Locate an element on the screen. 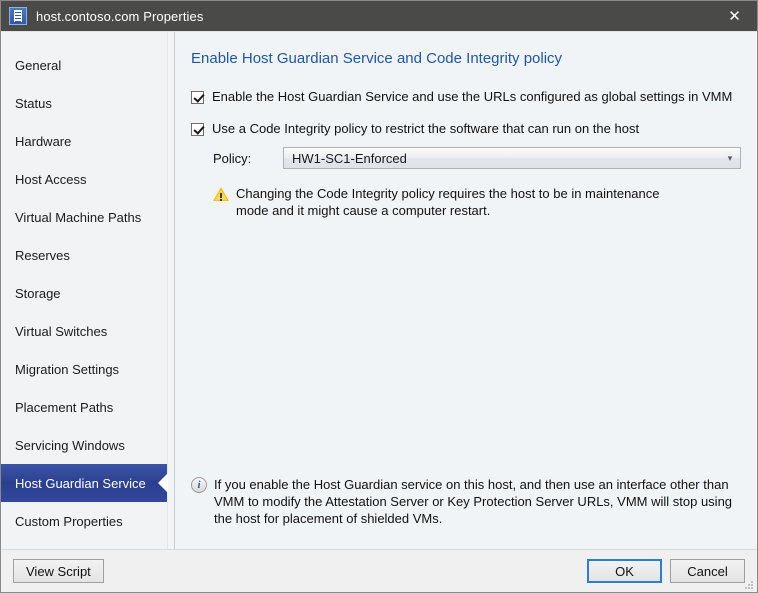 The width and height of the screenshot is (758, 593). sidebar-item-host-access: Host Access is located at coordinates (84, 179).